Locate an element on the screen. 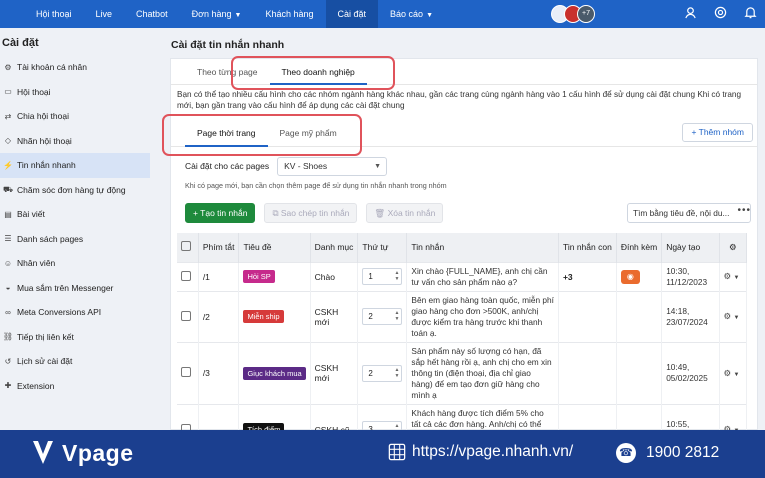  footer-phone: ☎ 1900 2812 is located at coordinates (667, 453).